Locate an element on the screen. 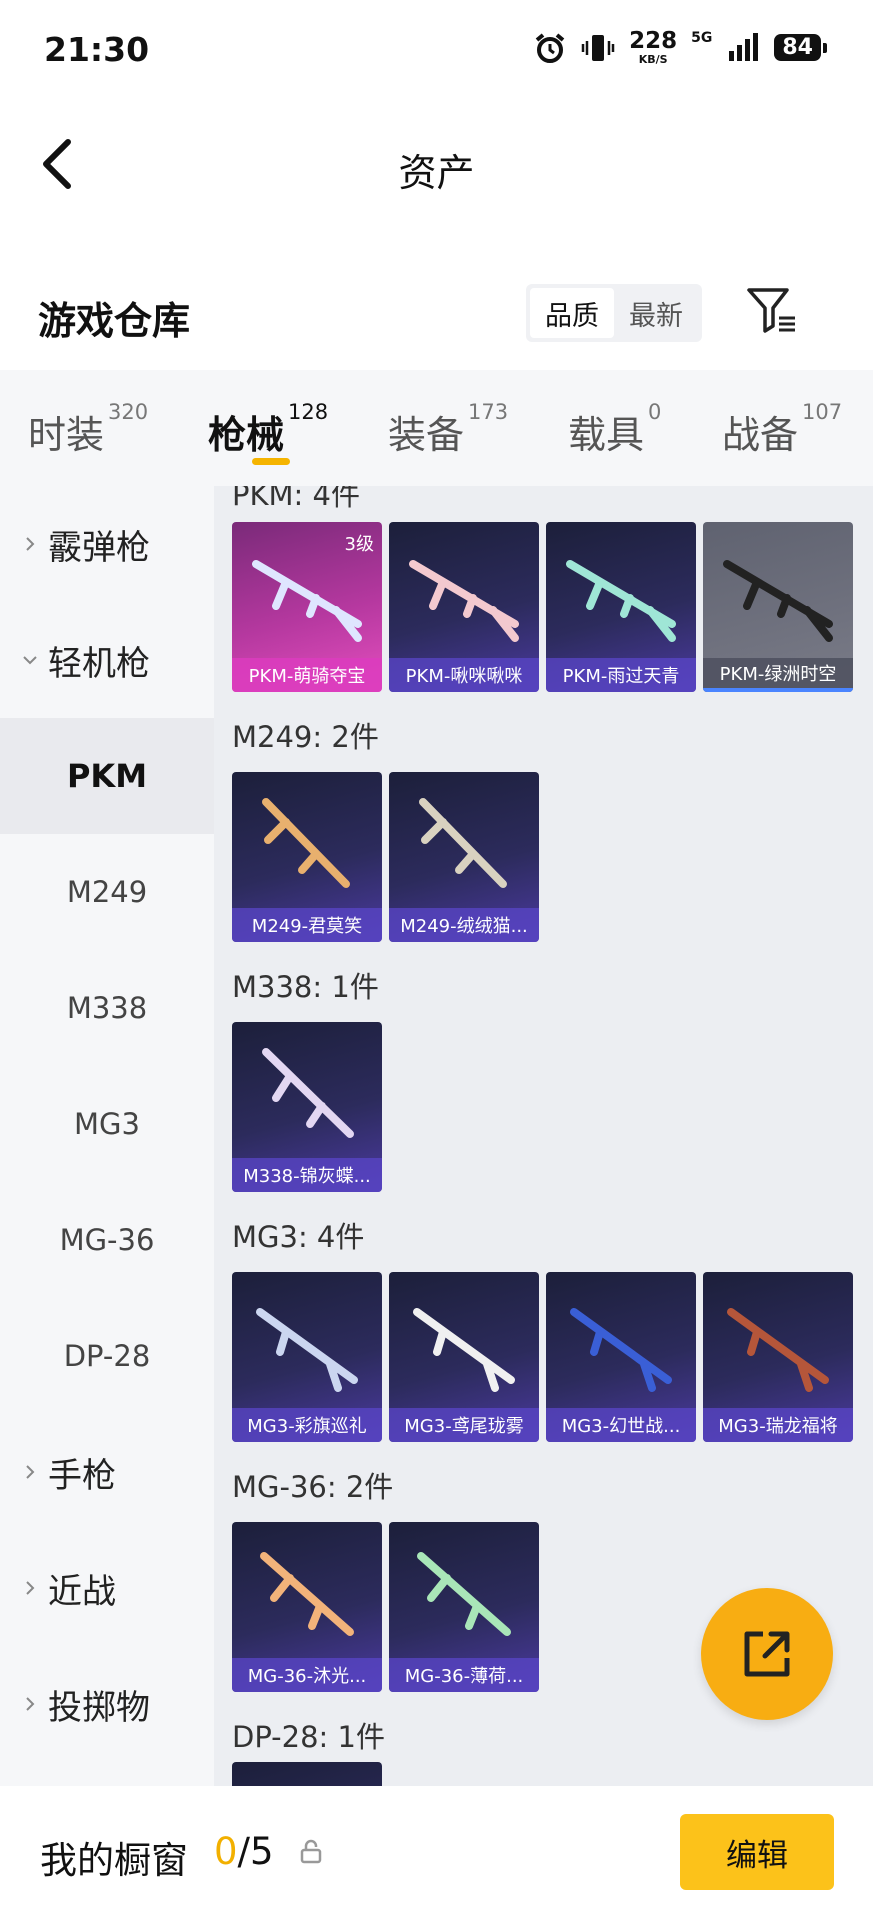  battery-indicator: 84 is located at coordinates (800, 47).